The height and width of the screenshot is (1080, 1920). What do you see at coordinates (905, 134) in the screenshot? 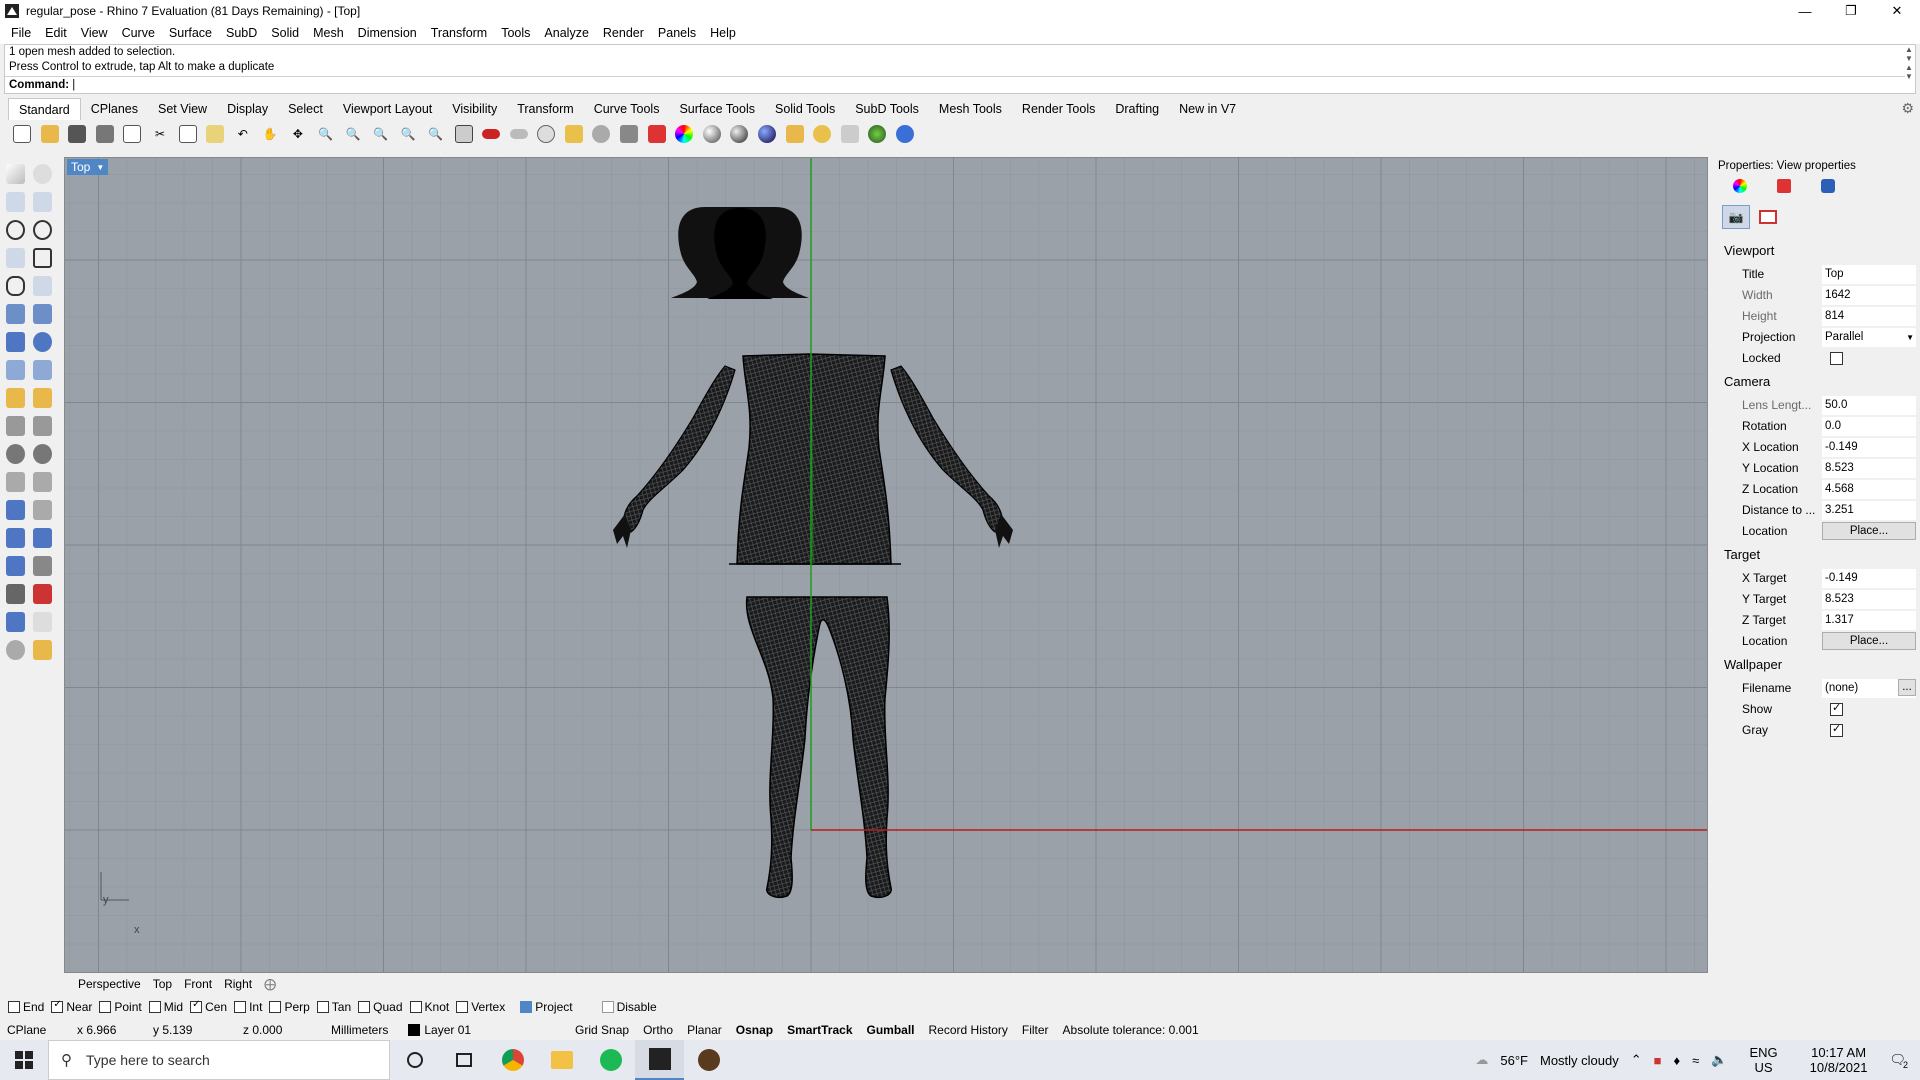
I see `help-icon` at bounding box center [905, 134].